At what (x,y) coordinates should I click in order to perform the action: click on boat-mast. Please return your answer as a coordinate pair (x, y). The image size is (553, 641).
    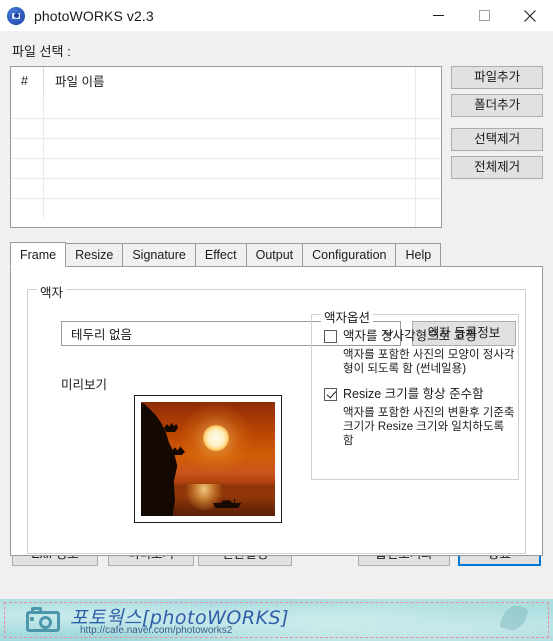
    Looking at the image, I should click on (235, 502).